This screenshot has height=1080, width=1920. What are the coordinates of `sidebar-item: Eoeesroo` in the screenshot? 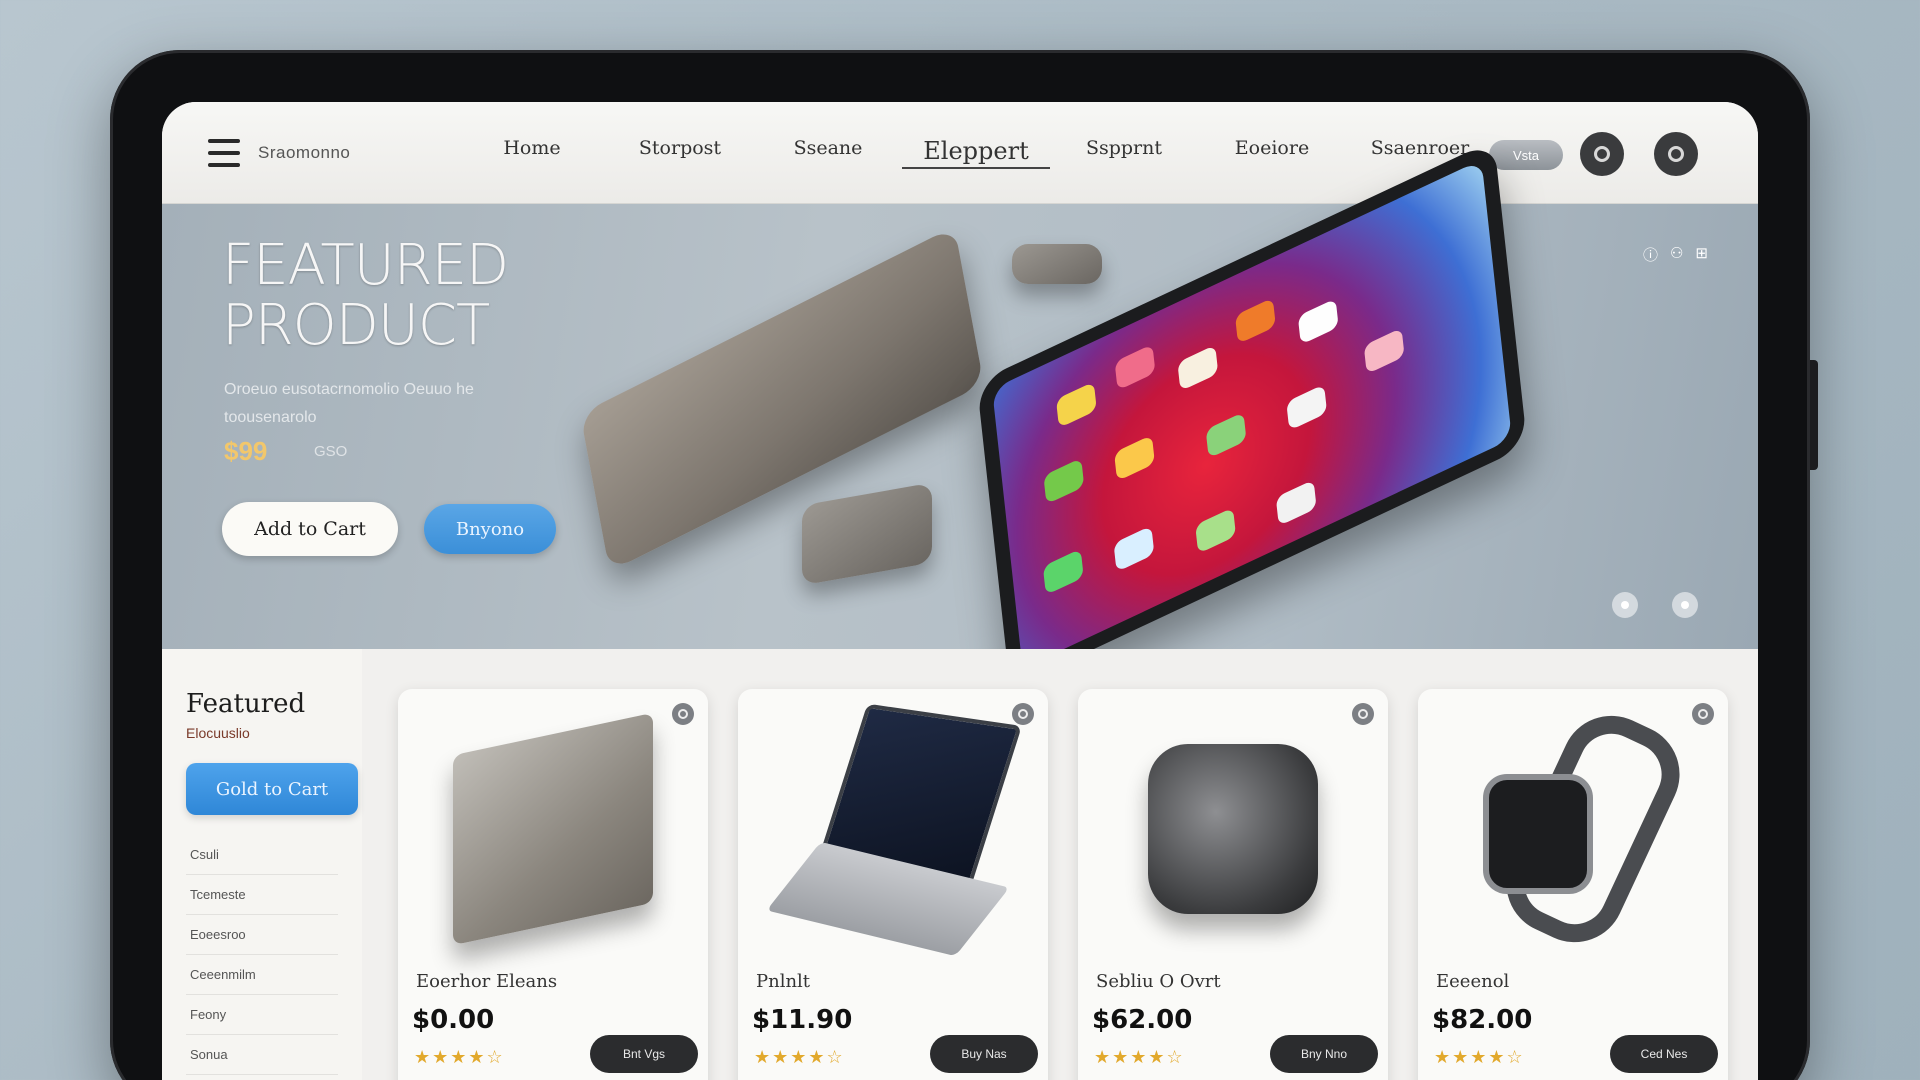 It's located at (262, 935).